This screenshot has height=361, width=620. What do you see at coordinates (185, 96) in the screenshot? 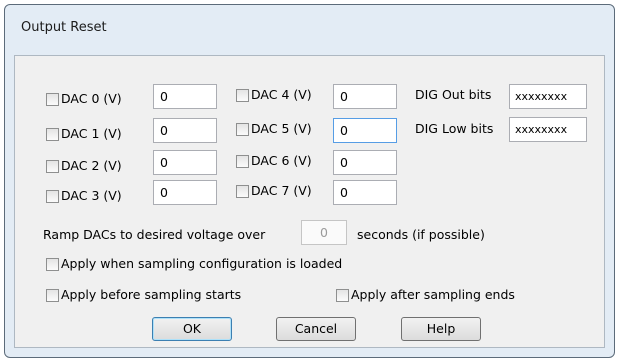
I see `dac0-input: 0` at bounding box center [185, 96].